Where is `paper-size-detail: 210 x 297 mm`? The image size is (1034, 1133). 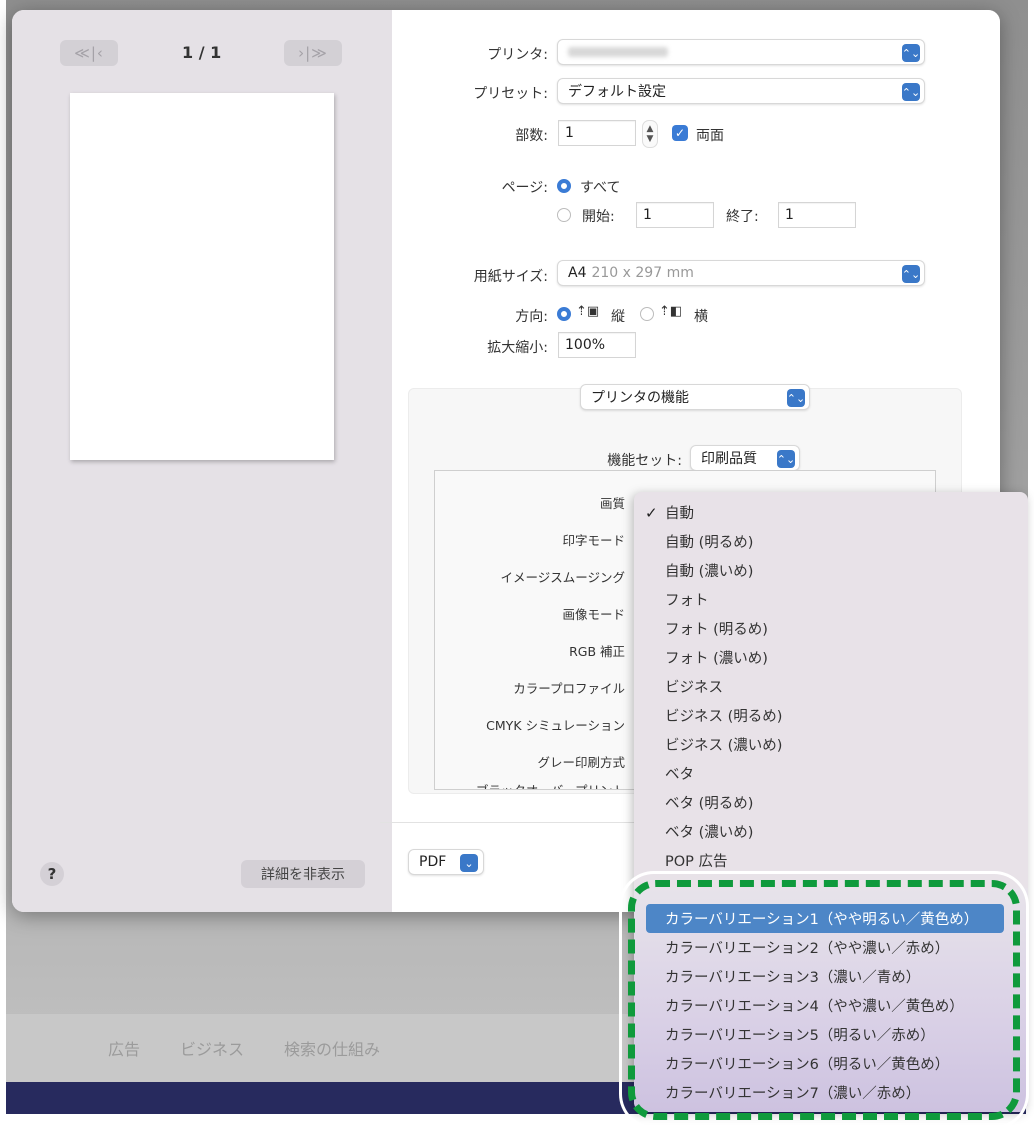 paper-size-detail: 210 x 297 mm is located at coordinates (642, 273).